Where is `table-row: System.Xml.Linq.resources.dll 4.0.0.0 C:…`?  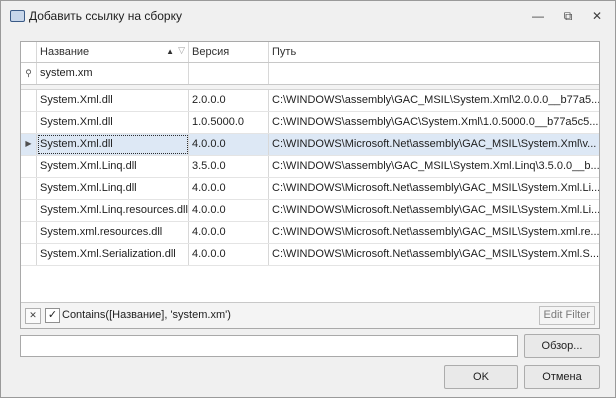
table-row: System.Xml.Linq.resources.dll 4.0.0.0 C:… is located at coordinates (310, 211).